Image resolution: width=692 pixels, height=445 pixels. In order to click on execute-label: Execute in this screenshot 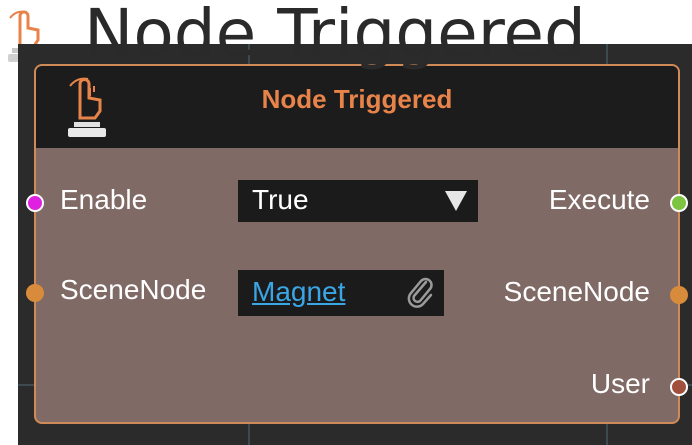, I will do `click(599, 199)`.